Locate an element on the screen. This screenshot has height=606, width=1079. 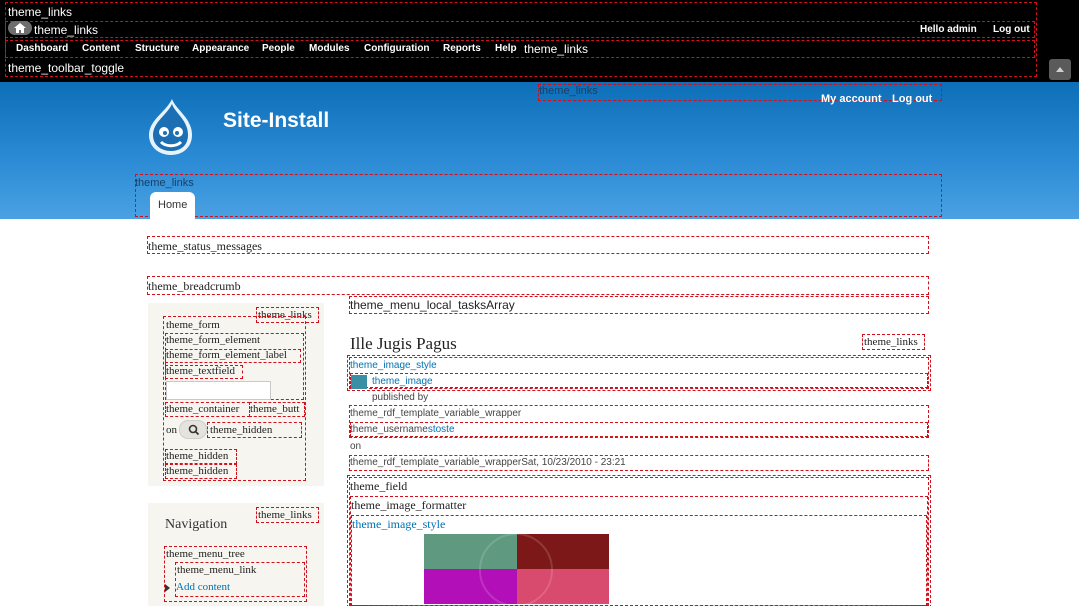
form-label: theme_form is located at coordinates (193, 325).